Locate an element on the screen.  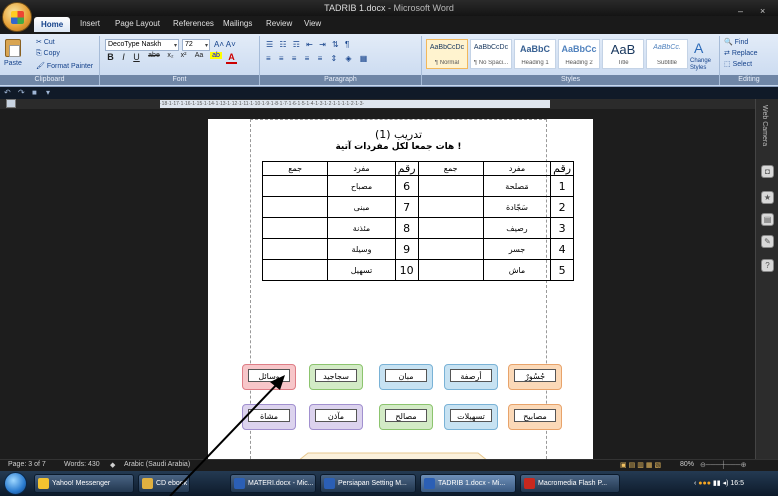
change-styles-icon: A is located at coordinates (698, 48).